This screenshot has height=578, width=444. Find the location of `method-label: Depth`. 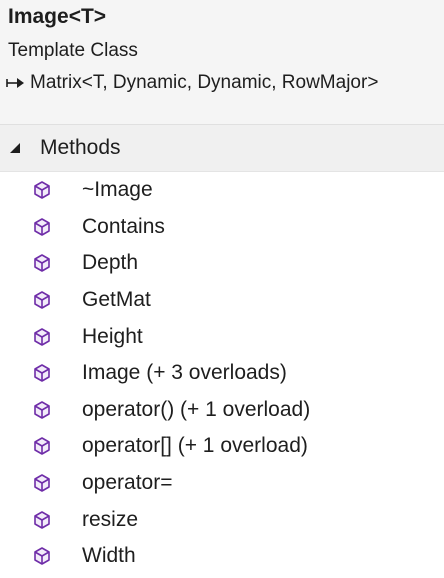

method-label: Depth is located at coordinates (110, 263).